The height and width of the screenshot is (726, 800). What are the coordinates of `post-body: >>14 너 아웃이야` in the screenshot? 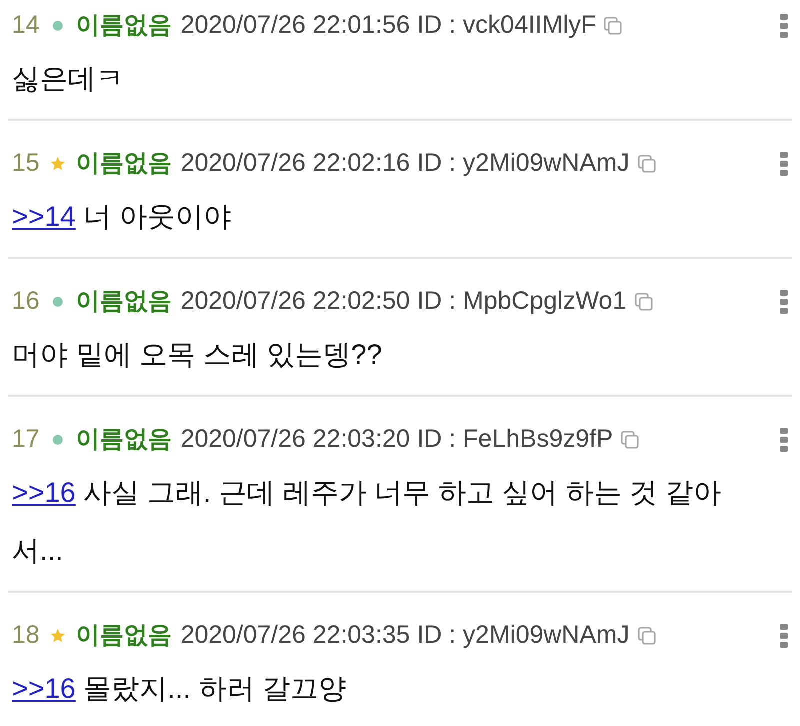 It's located at (122, 217).